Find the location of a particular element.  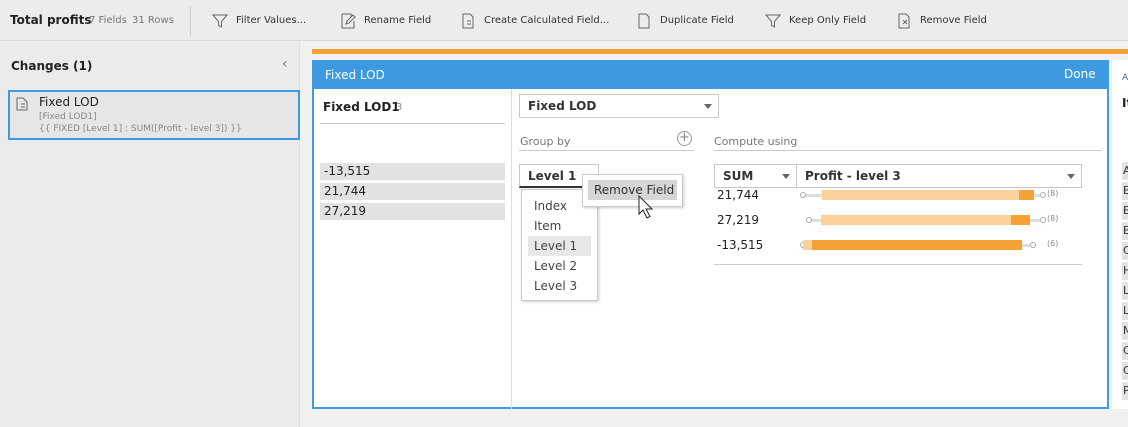

measure-dropdown: Profit - level 3 is located at coordinates (939, 176).